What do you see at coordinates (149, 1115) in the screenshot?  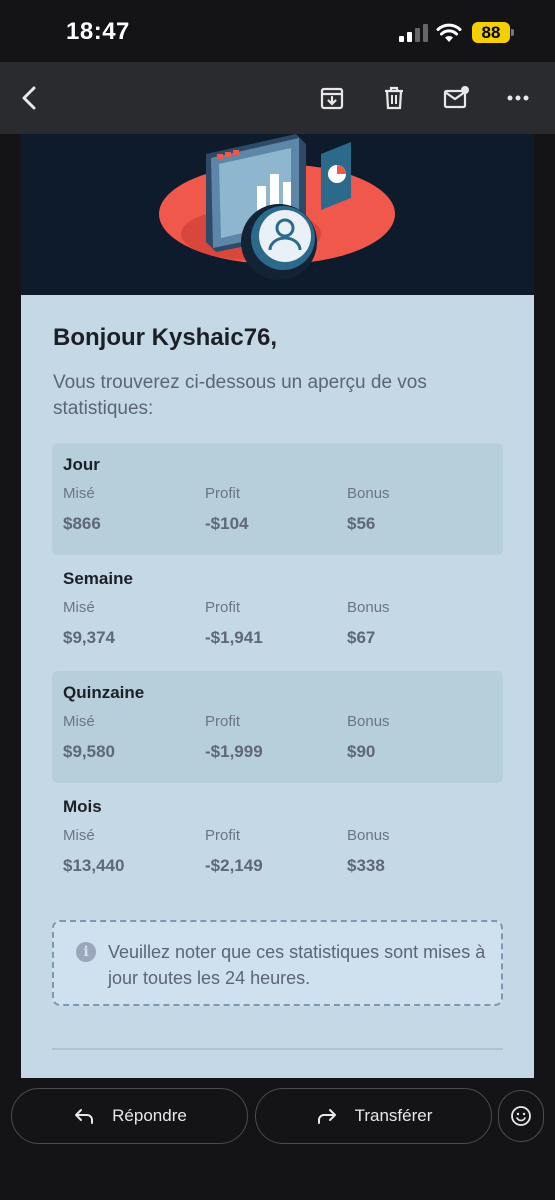 I see `reply-label: Répondre` at bounding box center [149, 1115].